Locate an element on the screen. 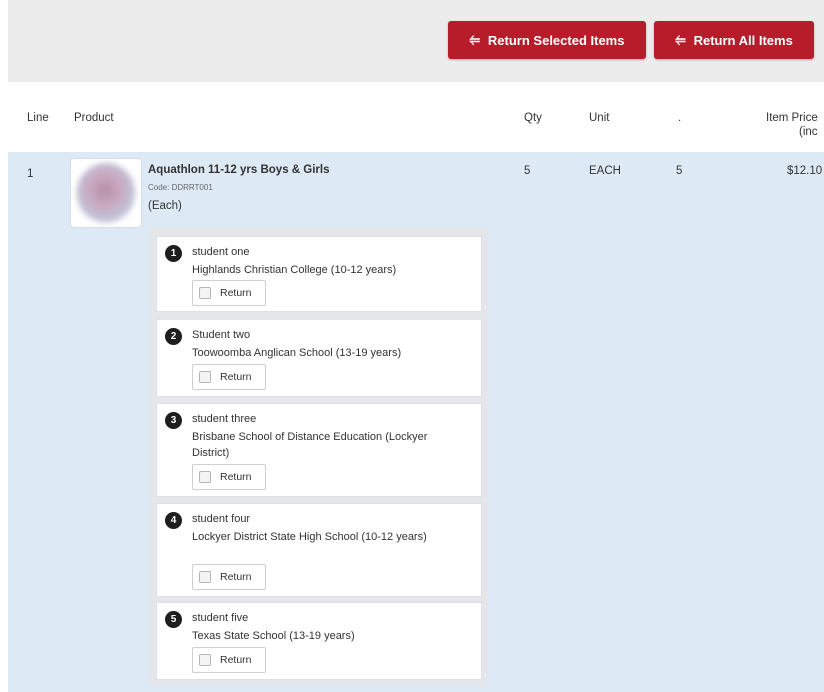 The height and width of the screenshot is (692, 824). return-selected-items-button: ⥢ Return Selected Items is located at coordinates (547, 40).